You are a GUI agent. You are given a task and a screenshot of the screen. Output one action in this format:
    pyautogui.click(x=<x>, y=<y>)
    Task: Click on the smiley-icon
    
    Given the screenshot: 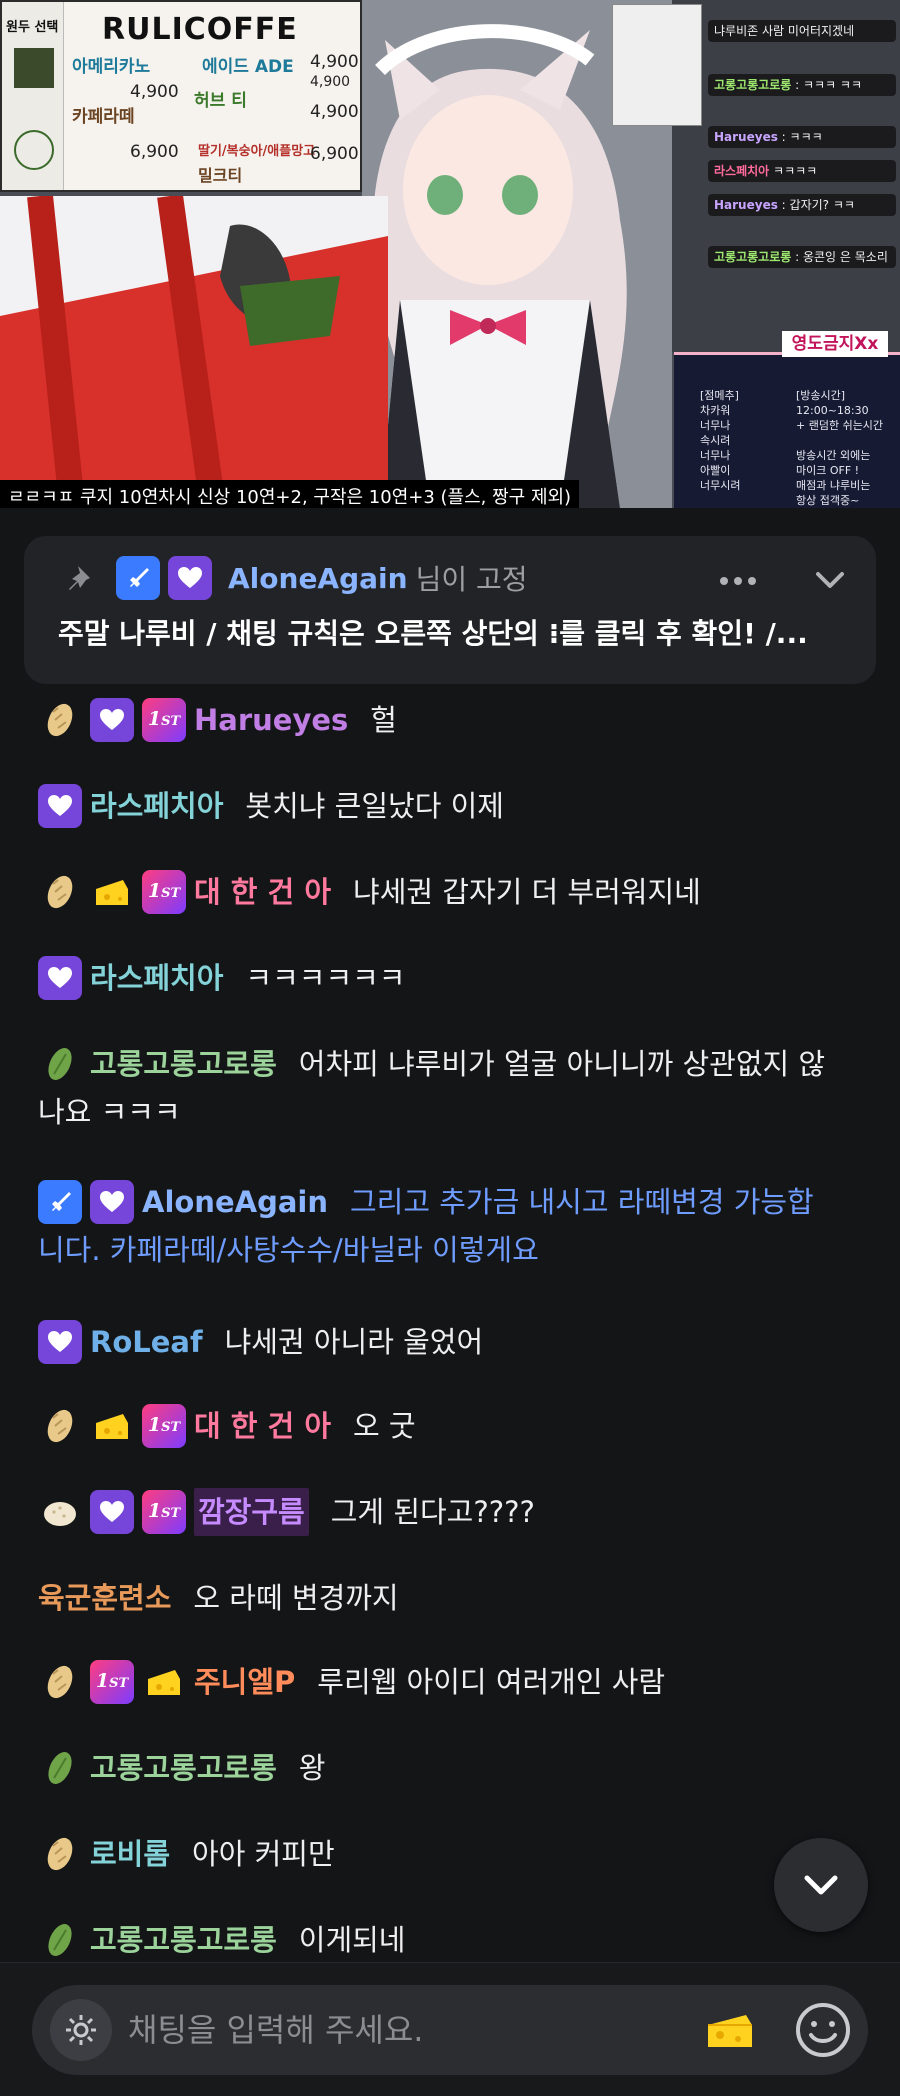 What is the action you would take?
    pyautogui.click(x=823, y=2030)
    